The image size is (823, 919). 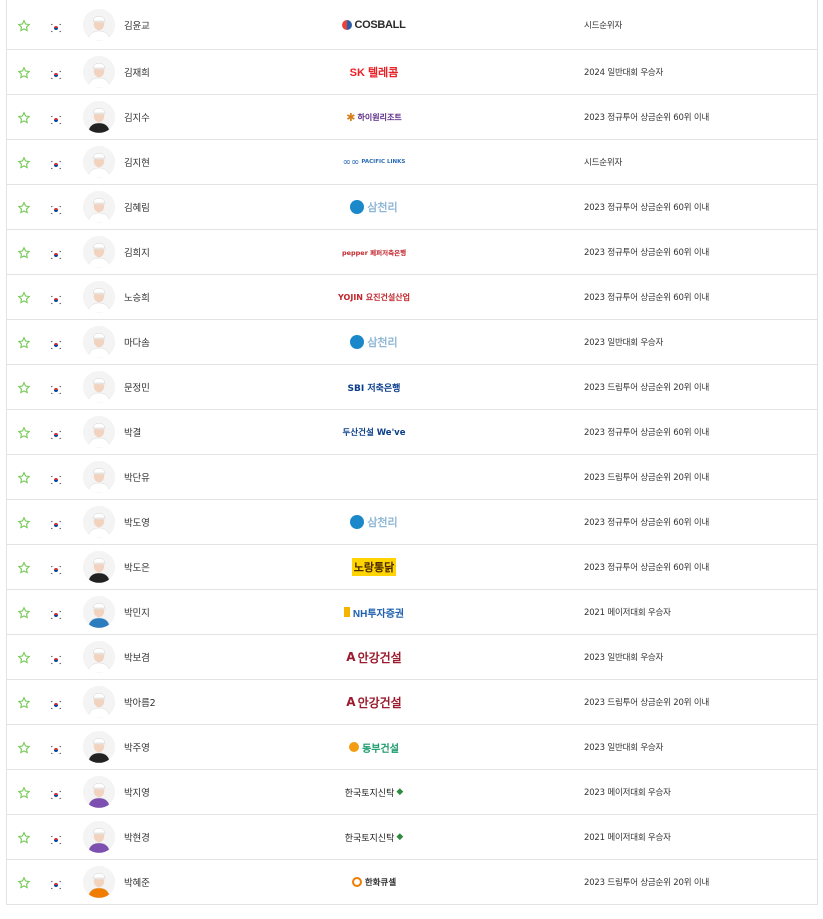 What do you see at coordinates (624, 748) in the screenshot?
I see `qualification-text: 2023 일반대회 우승자` at bounding box center [624, 748].